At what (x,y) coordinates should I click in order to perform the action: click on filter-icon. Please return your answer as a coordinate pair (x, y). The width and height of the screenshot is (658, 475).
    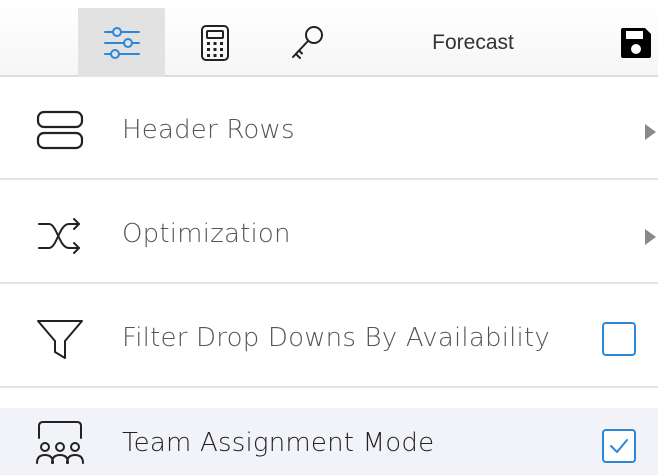
    Looking at the image, I should click on (60, 340).